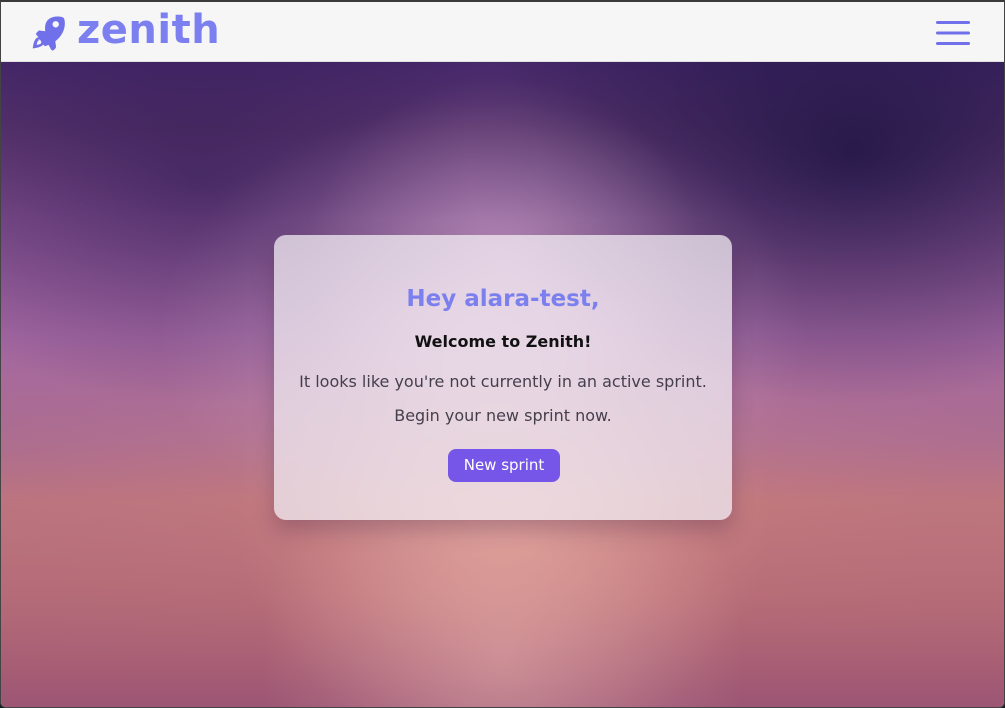 The height and width of the screenshot is (708, 1005). What do you see at coordinates (503, 415) in the screenshot?
I see `sprint-prompt: Begin your new sprint now.` at bounding box center [503, 415].